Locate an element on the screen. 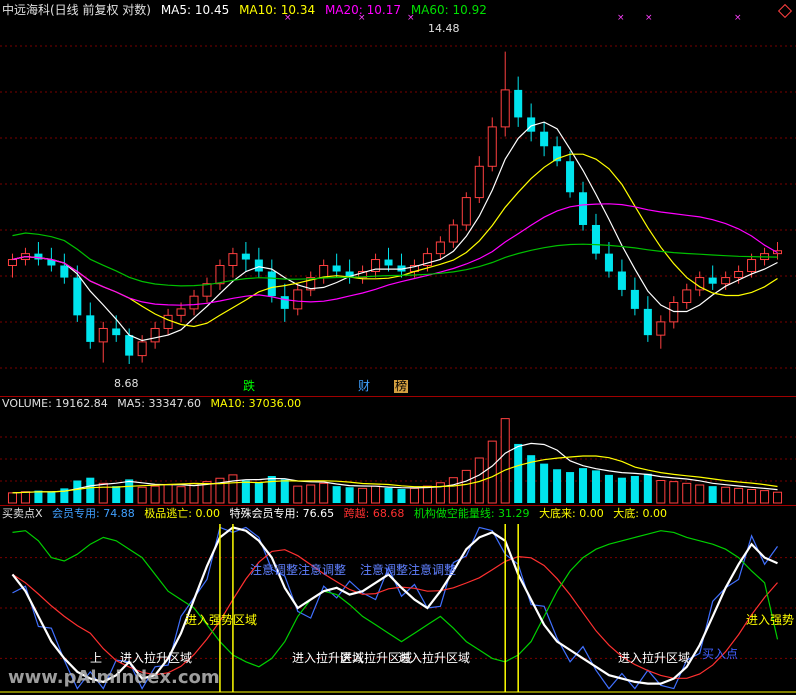 This screenshot has height=695, width=796. ma20-line is located at coordinates (395, 254).